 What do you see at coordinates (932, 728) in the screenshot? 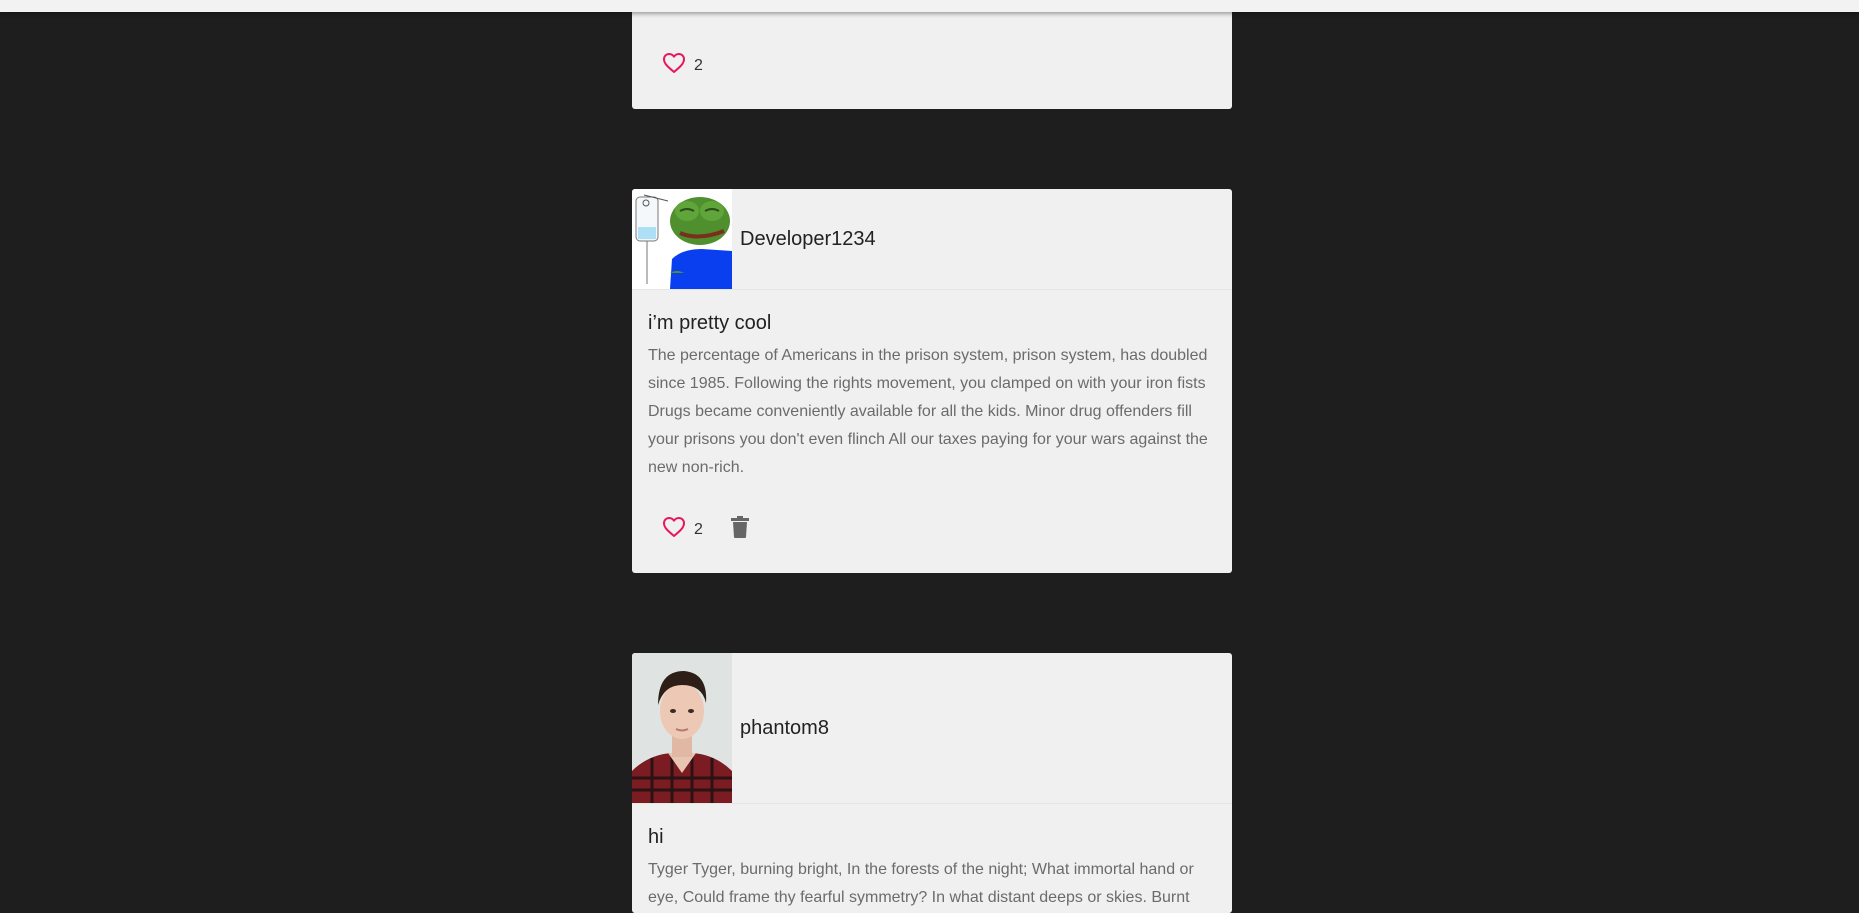
I see `post-header: phantom8` at bounding box center [932, 728].